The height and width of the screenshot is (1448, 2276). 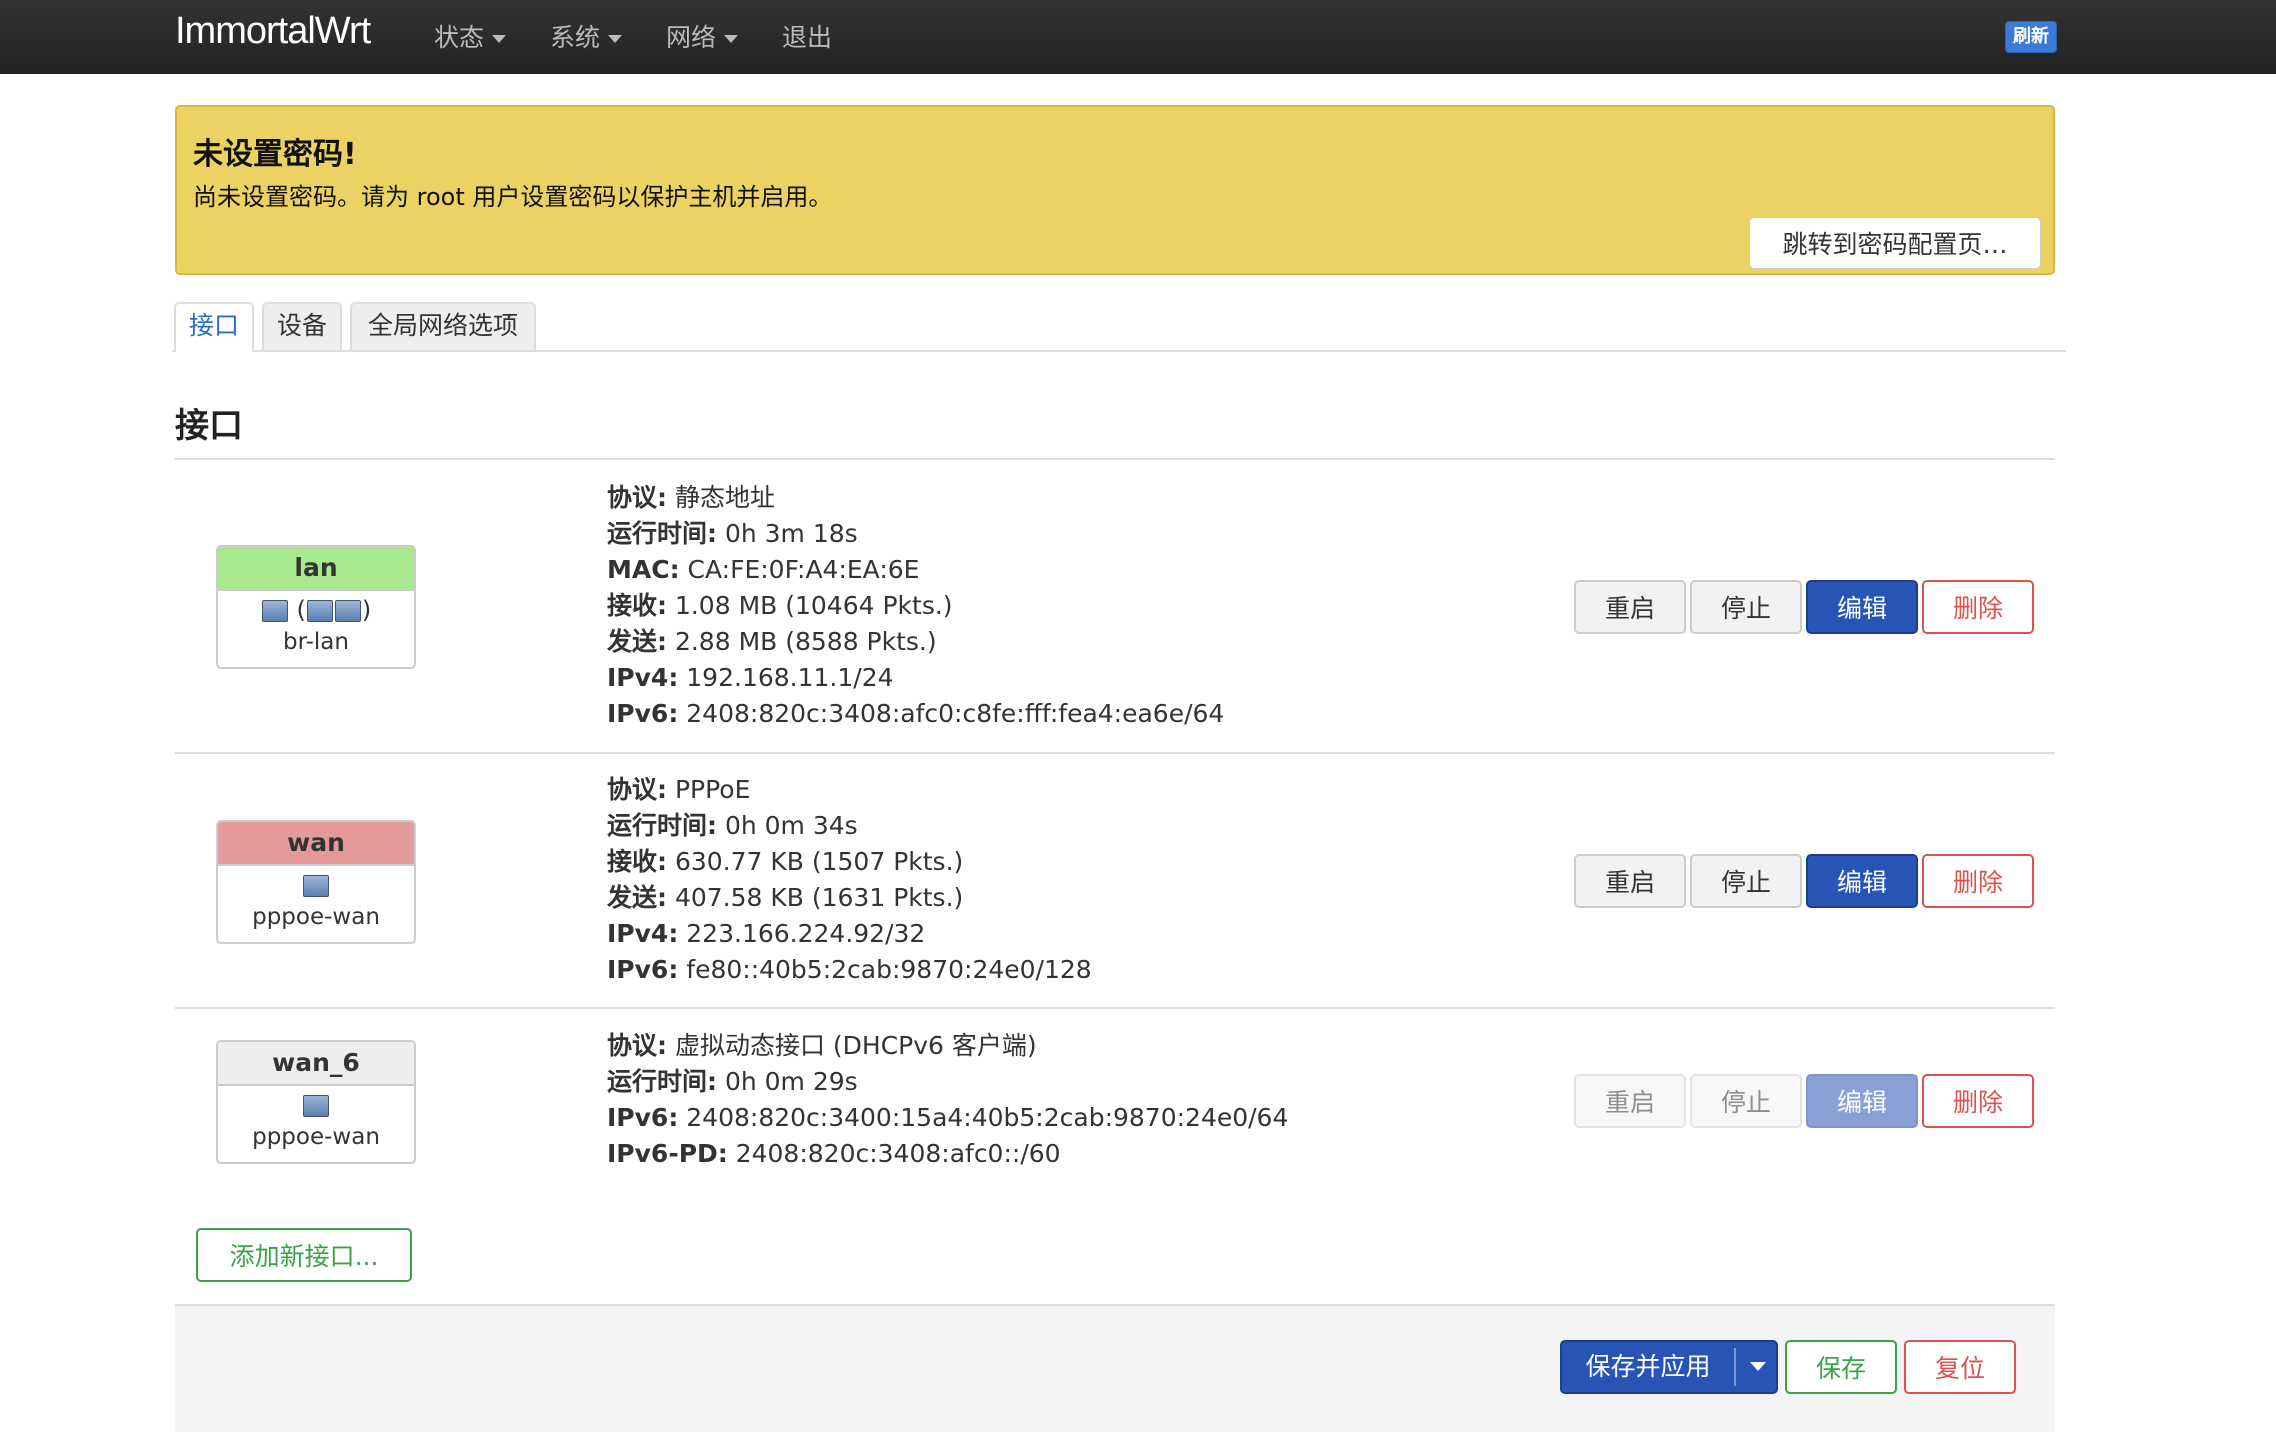 What do you see at coordinates (915, 678) in the screenshot?
I see `info-row: IPv4: 192.168.11.1/24` at bounding box center [915, 678].